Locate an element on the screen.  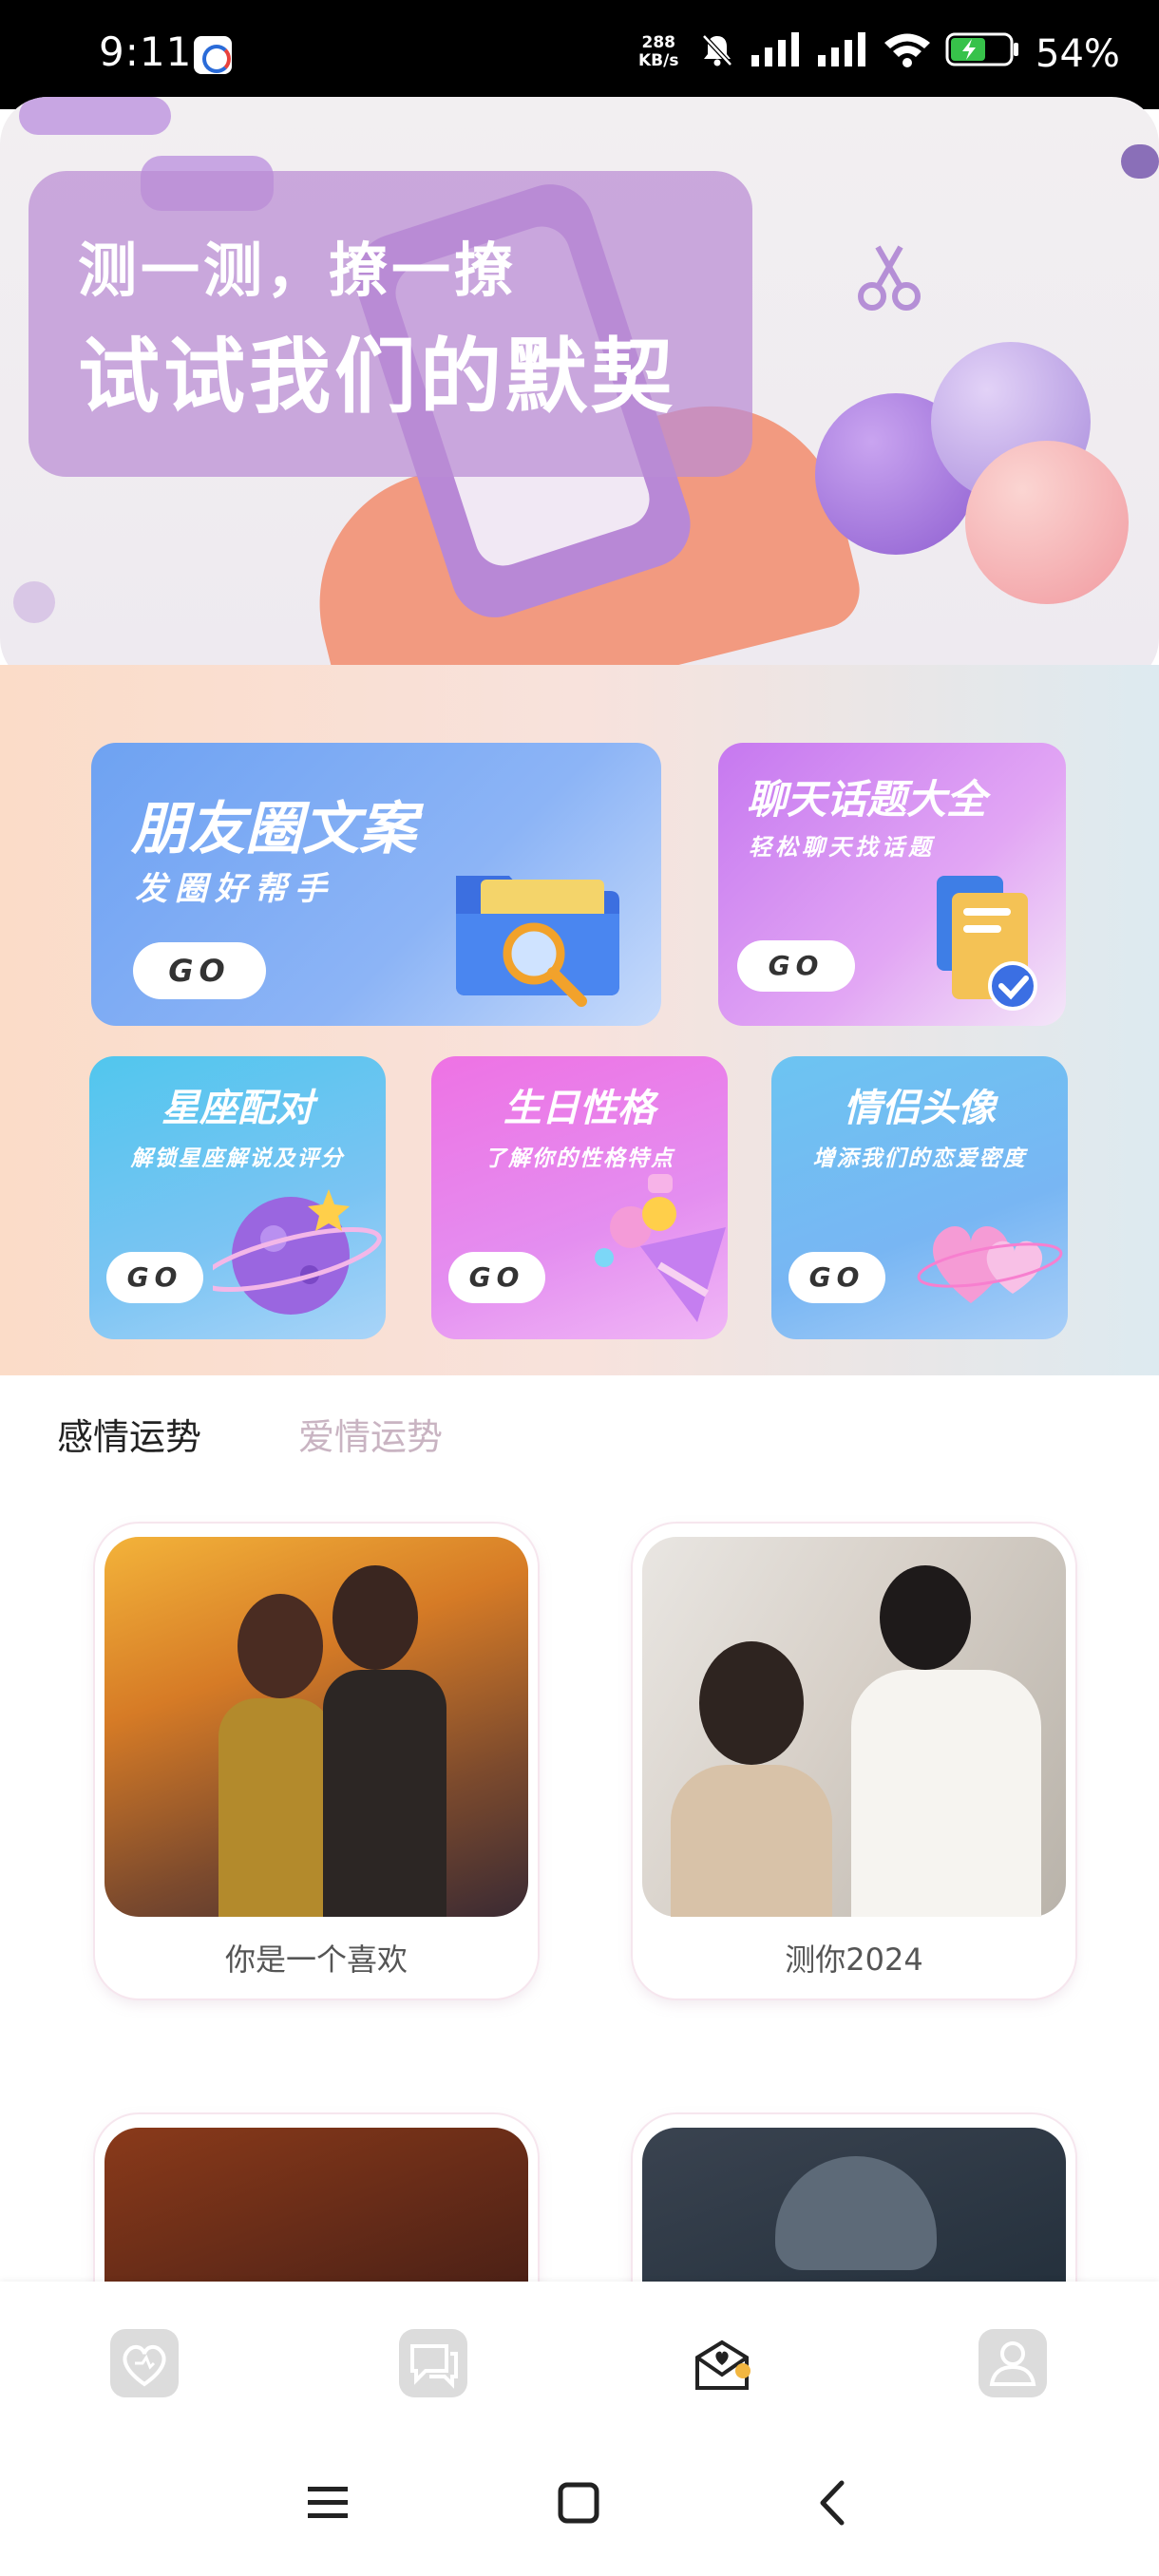
tab-love-fortune: 爱情运势 is located at coordinates (370, 1434).